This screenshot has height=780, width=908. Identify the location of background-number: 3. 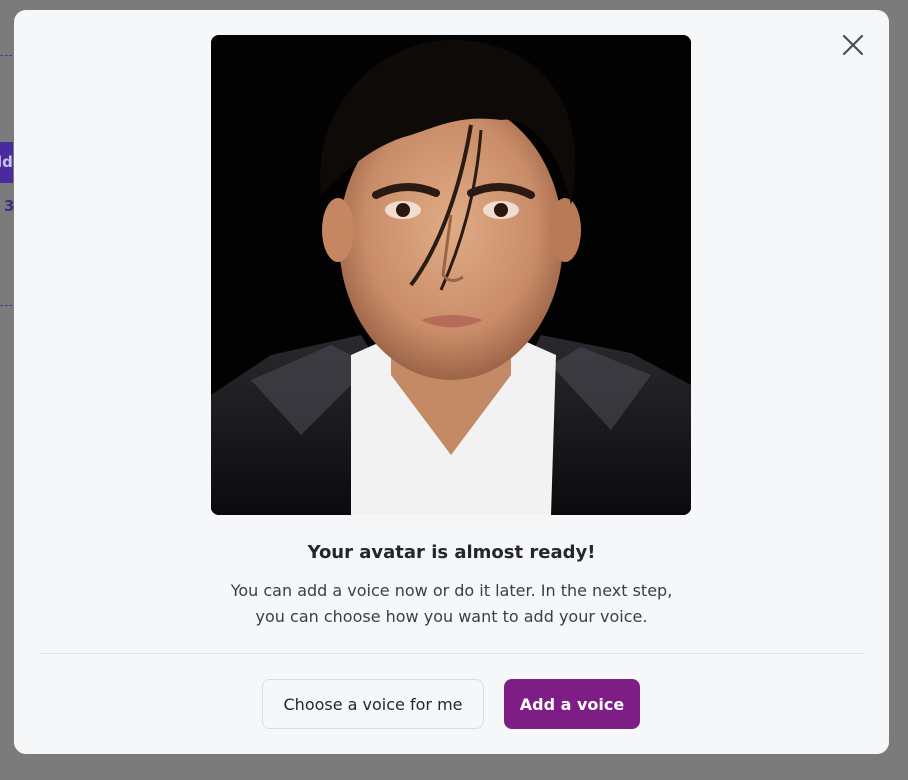
(9, 206).